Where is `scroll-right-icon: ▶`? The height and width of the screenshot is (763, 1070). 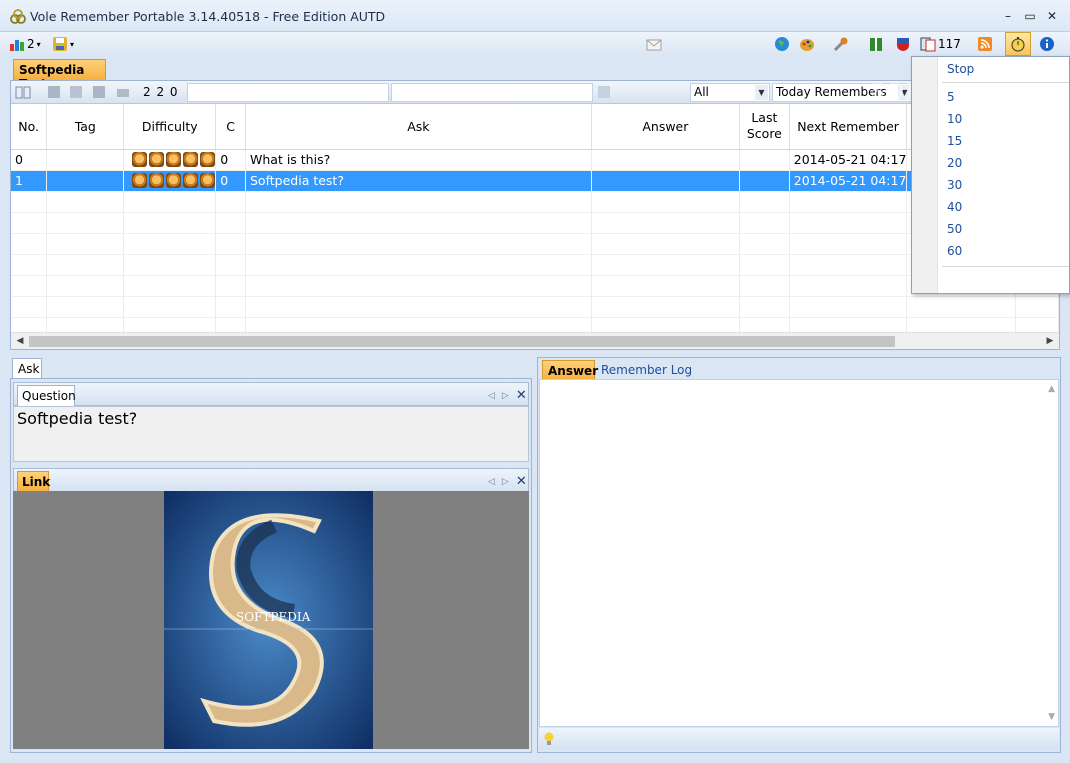 scroll-right-icon: ▶ is located at coordinates (1050, 341).